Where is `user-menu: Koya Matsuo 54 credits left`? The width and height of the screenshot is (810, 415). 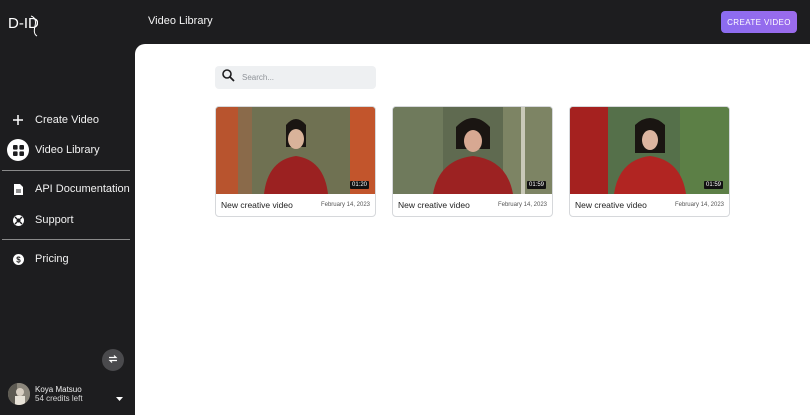
user-menu: Koya Matsuo 54 credits left is located at coordinates (70, 394).